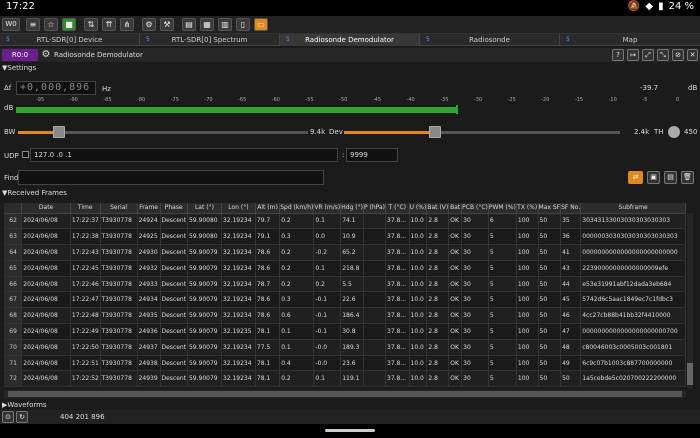  What do you see at coordinates (51, 24) in the screenshot?
I see `star-icon: ☆` at bounding box center [51, 24].